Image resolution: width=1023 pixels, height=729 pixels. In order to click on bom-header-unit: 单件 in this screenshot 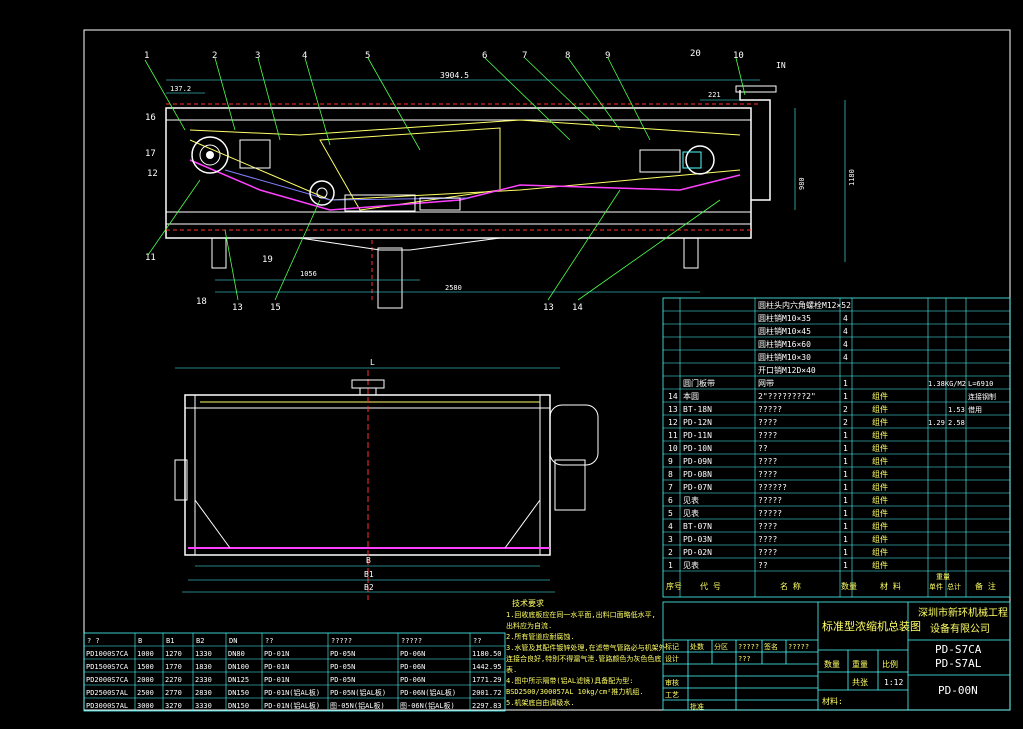, I will do `click(936, 586)`.